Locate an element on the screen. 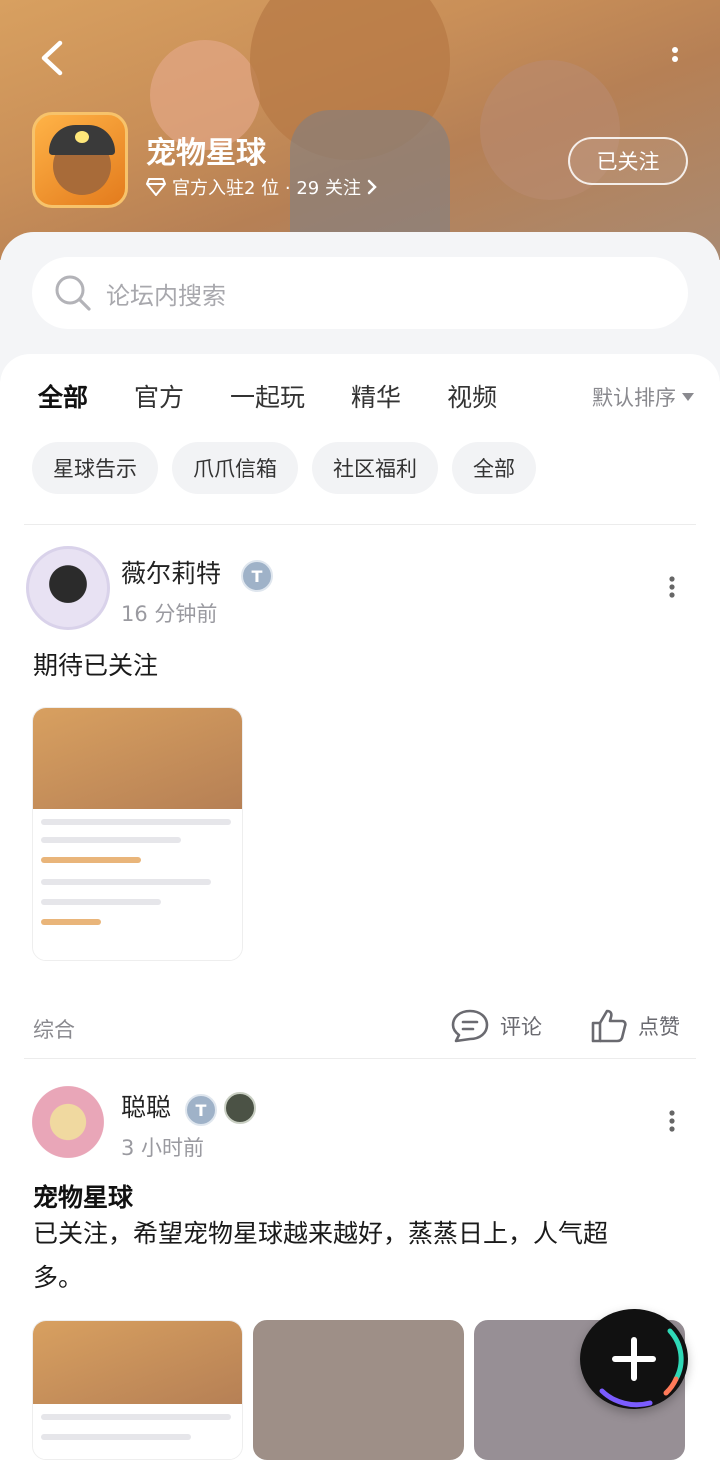 The height and width of the screenshot is (1460, 720). comment-label: 评论 is located at coordinates (521, 1027).